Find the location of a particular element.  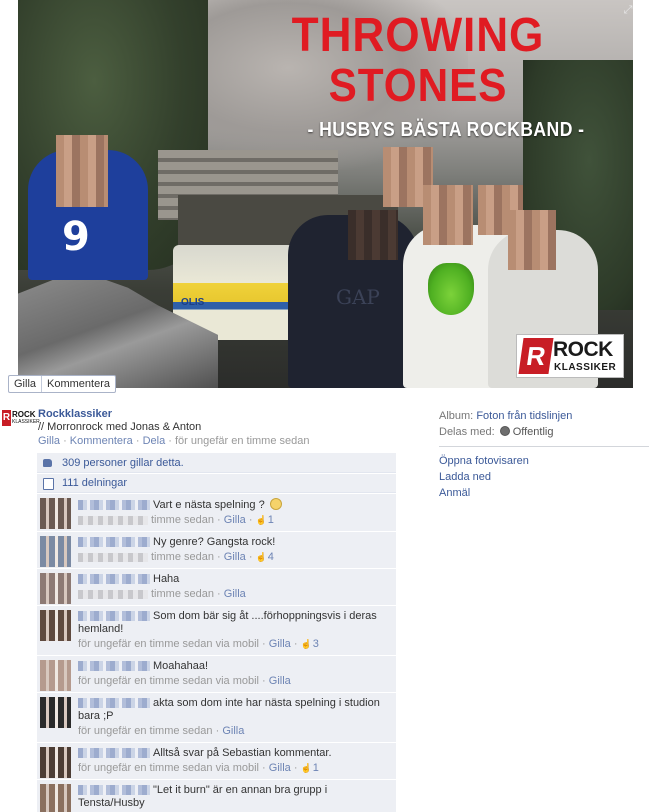

comment-body: Vart e nästa spelning ? is located at coordinates (235, 505).